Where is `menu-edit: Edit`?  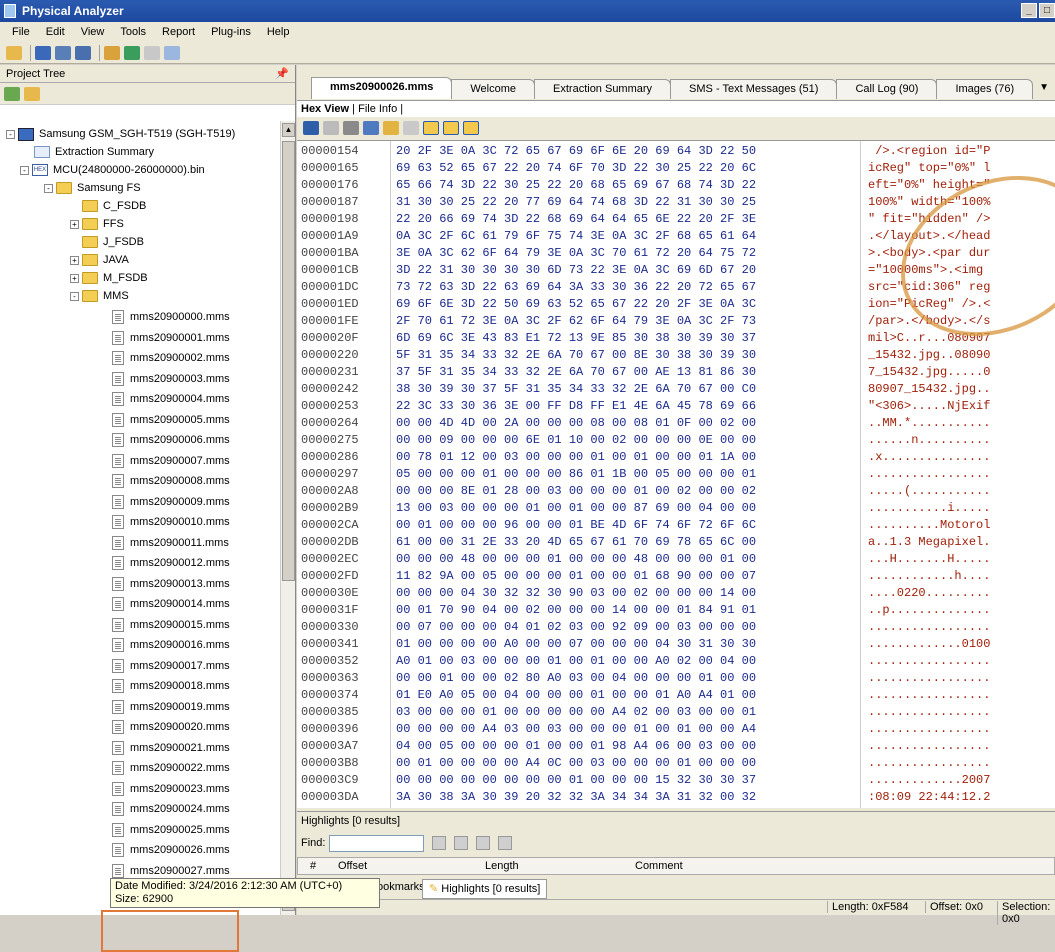
menu-edit: Edit is located at coordinates (57, 32).